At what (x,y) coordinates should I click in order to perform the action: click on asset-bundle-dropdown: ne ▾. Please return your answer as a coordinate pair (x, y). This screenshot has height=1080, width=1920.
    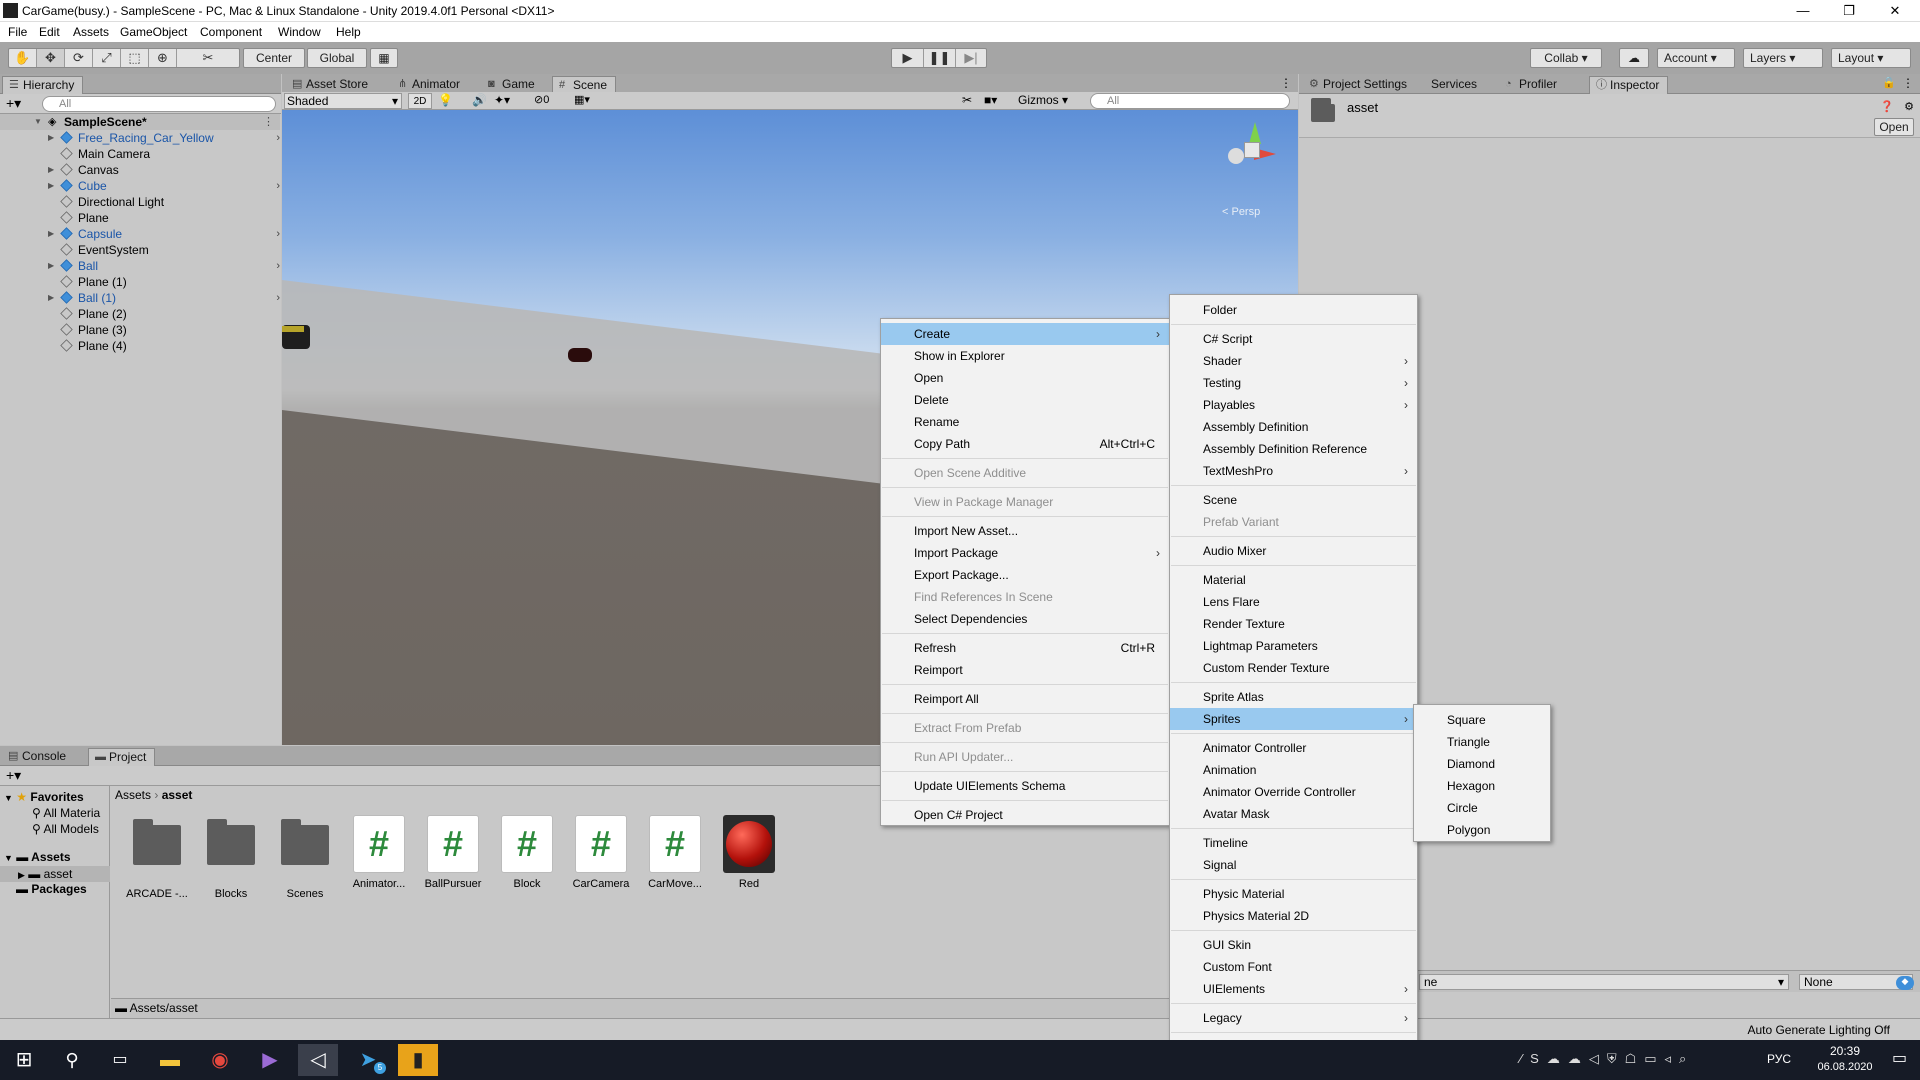
    Looking at the image, I should click on (1604, 982).